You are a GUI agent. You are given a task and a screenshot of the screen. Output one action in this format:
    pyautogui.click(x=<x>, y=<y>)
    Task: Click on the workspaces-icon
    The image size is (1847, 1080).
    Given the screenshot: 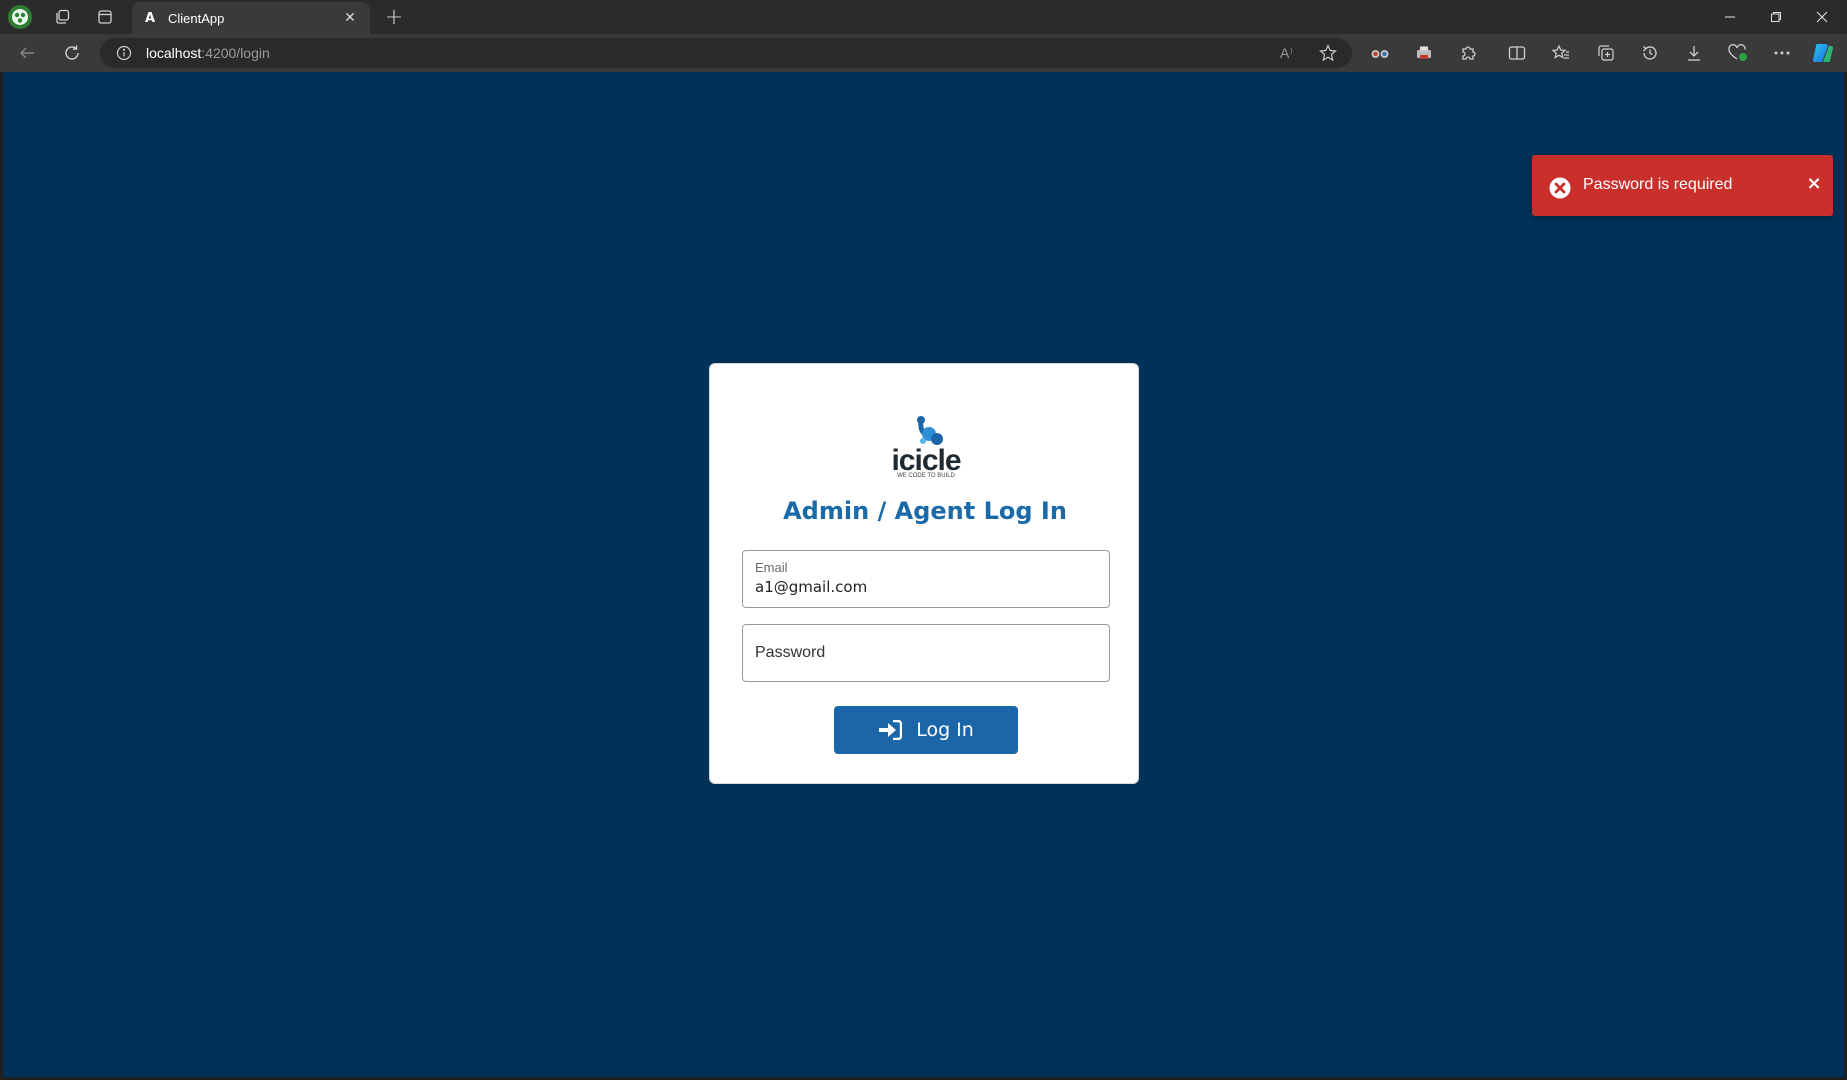 What is the action you would take?
    pyautogui.click(x=62, y=17)
    